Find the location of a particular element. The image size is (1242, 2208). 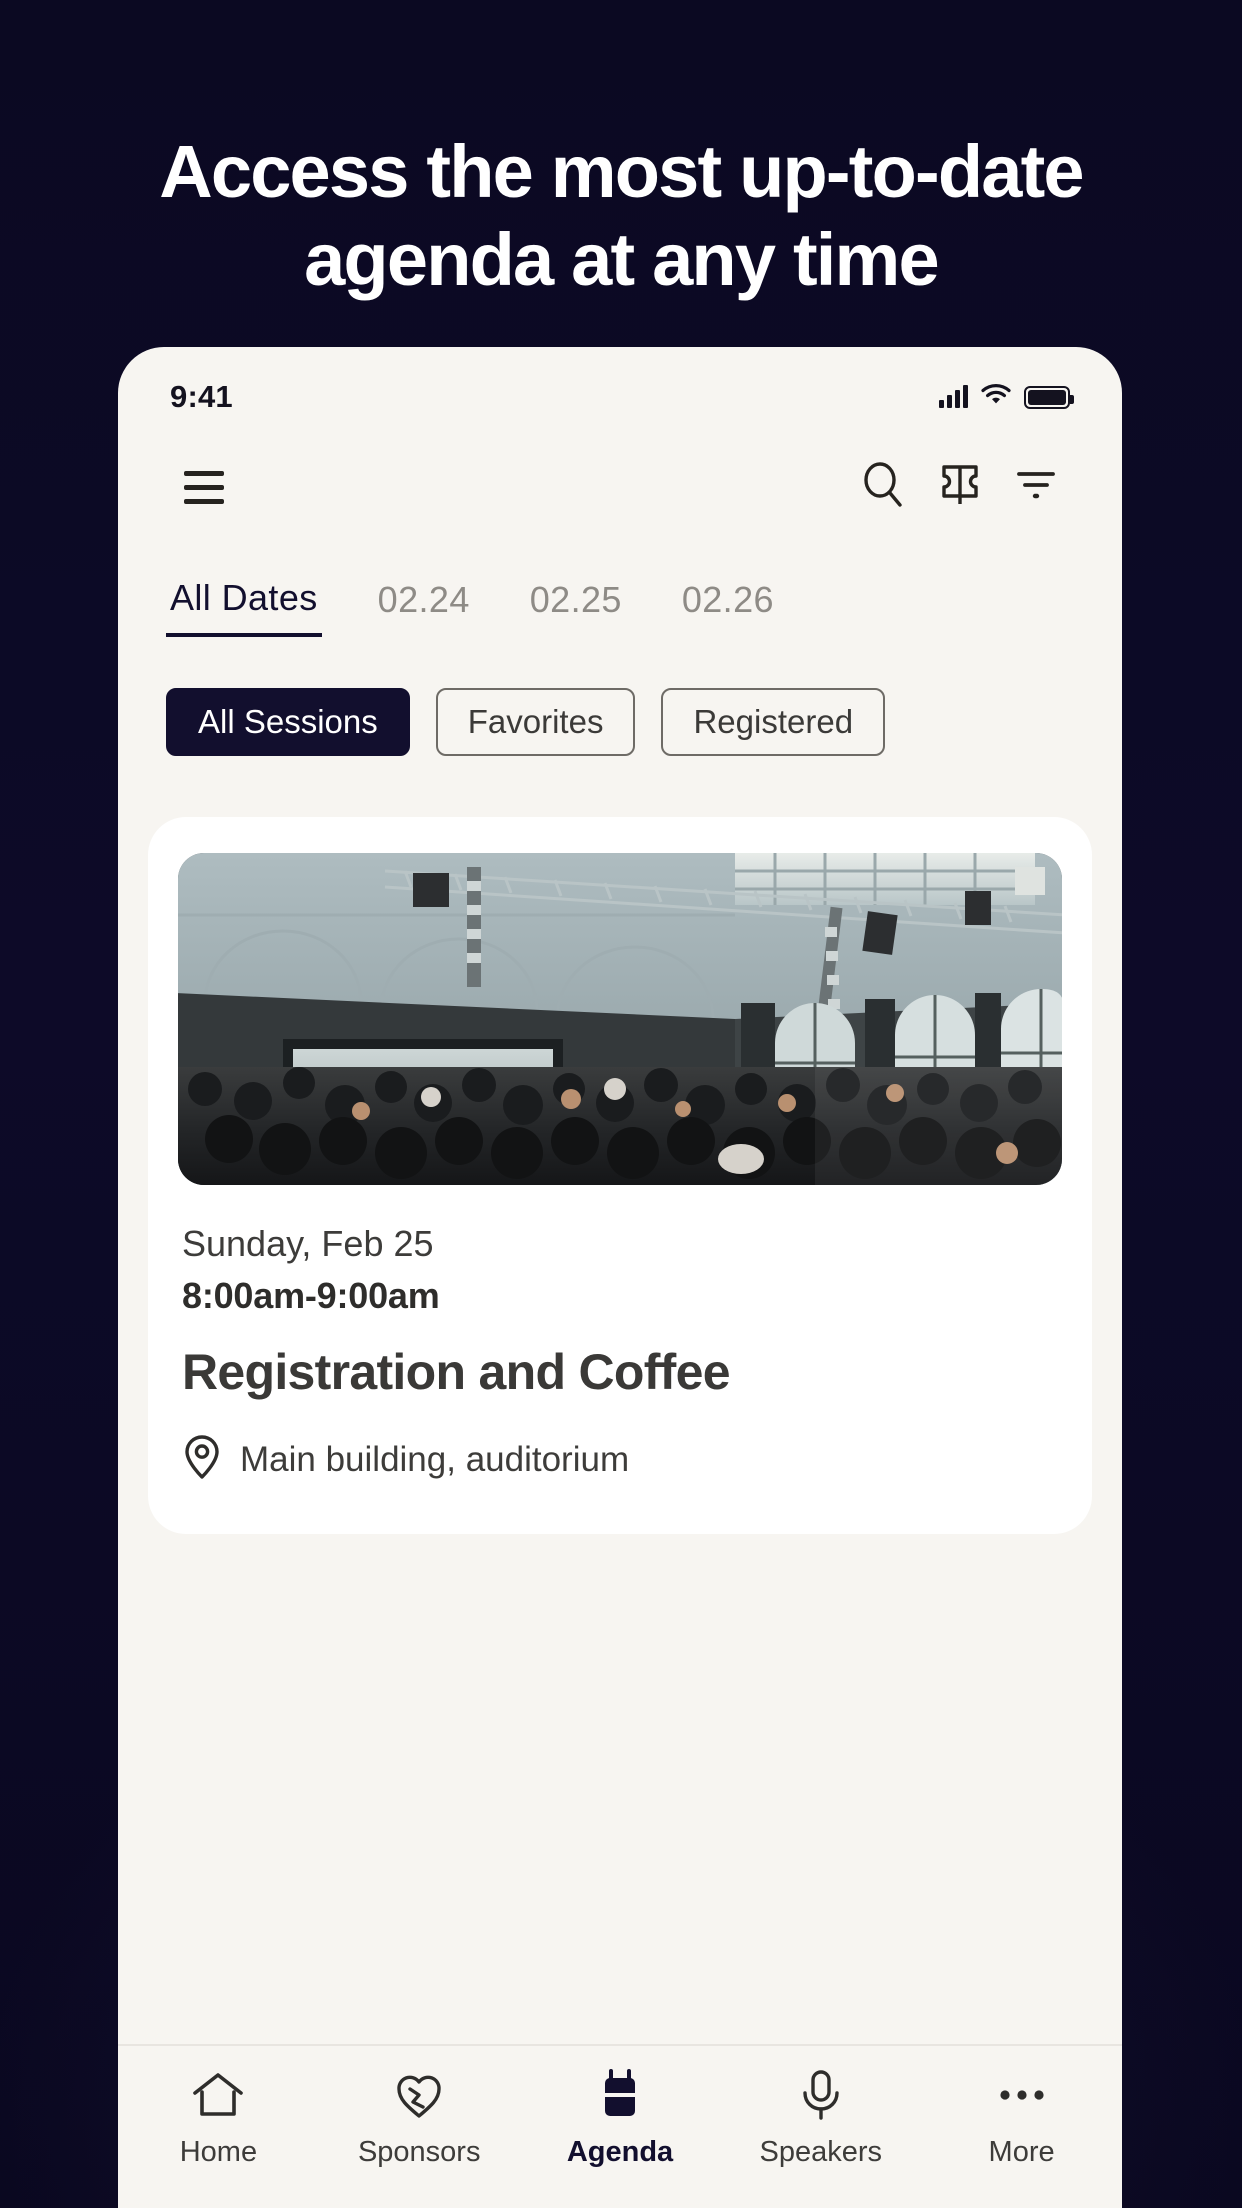

search-icon is located at coordinates (884, 487).